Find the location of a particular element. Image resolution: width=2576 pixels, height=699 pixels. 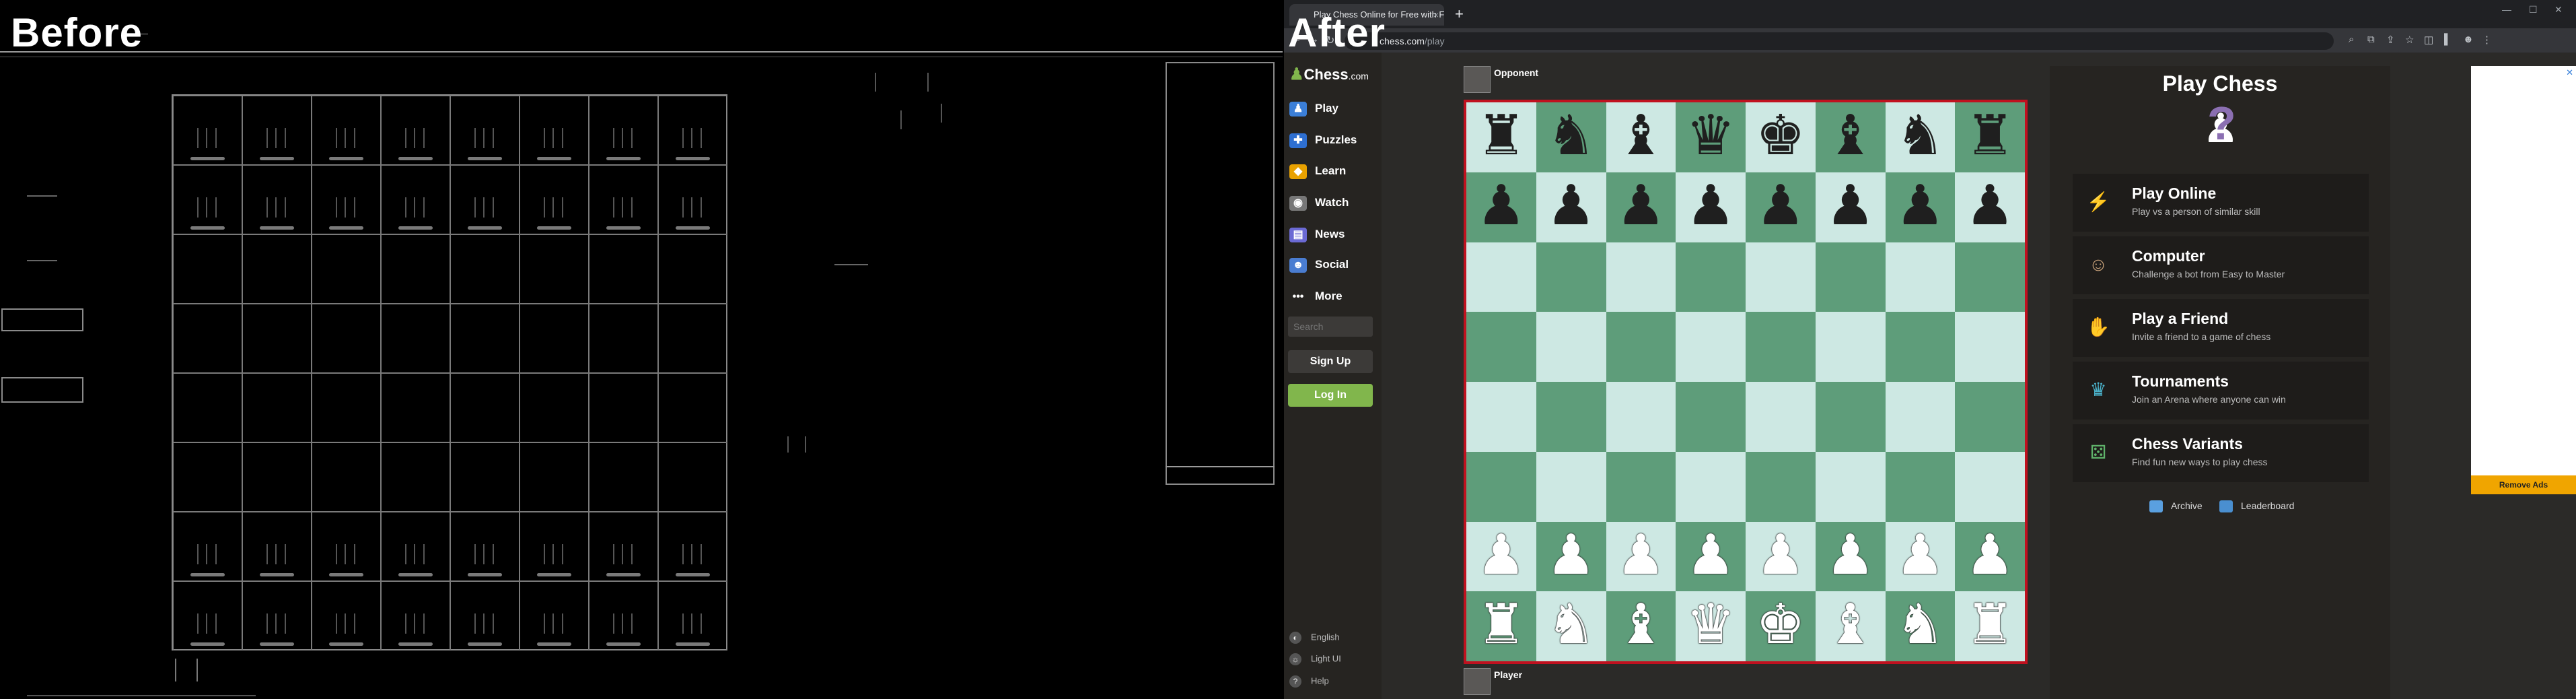

new-tab-button: + is located at coordinates (1459, 14).